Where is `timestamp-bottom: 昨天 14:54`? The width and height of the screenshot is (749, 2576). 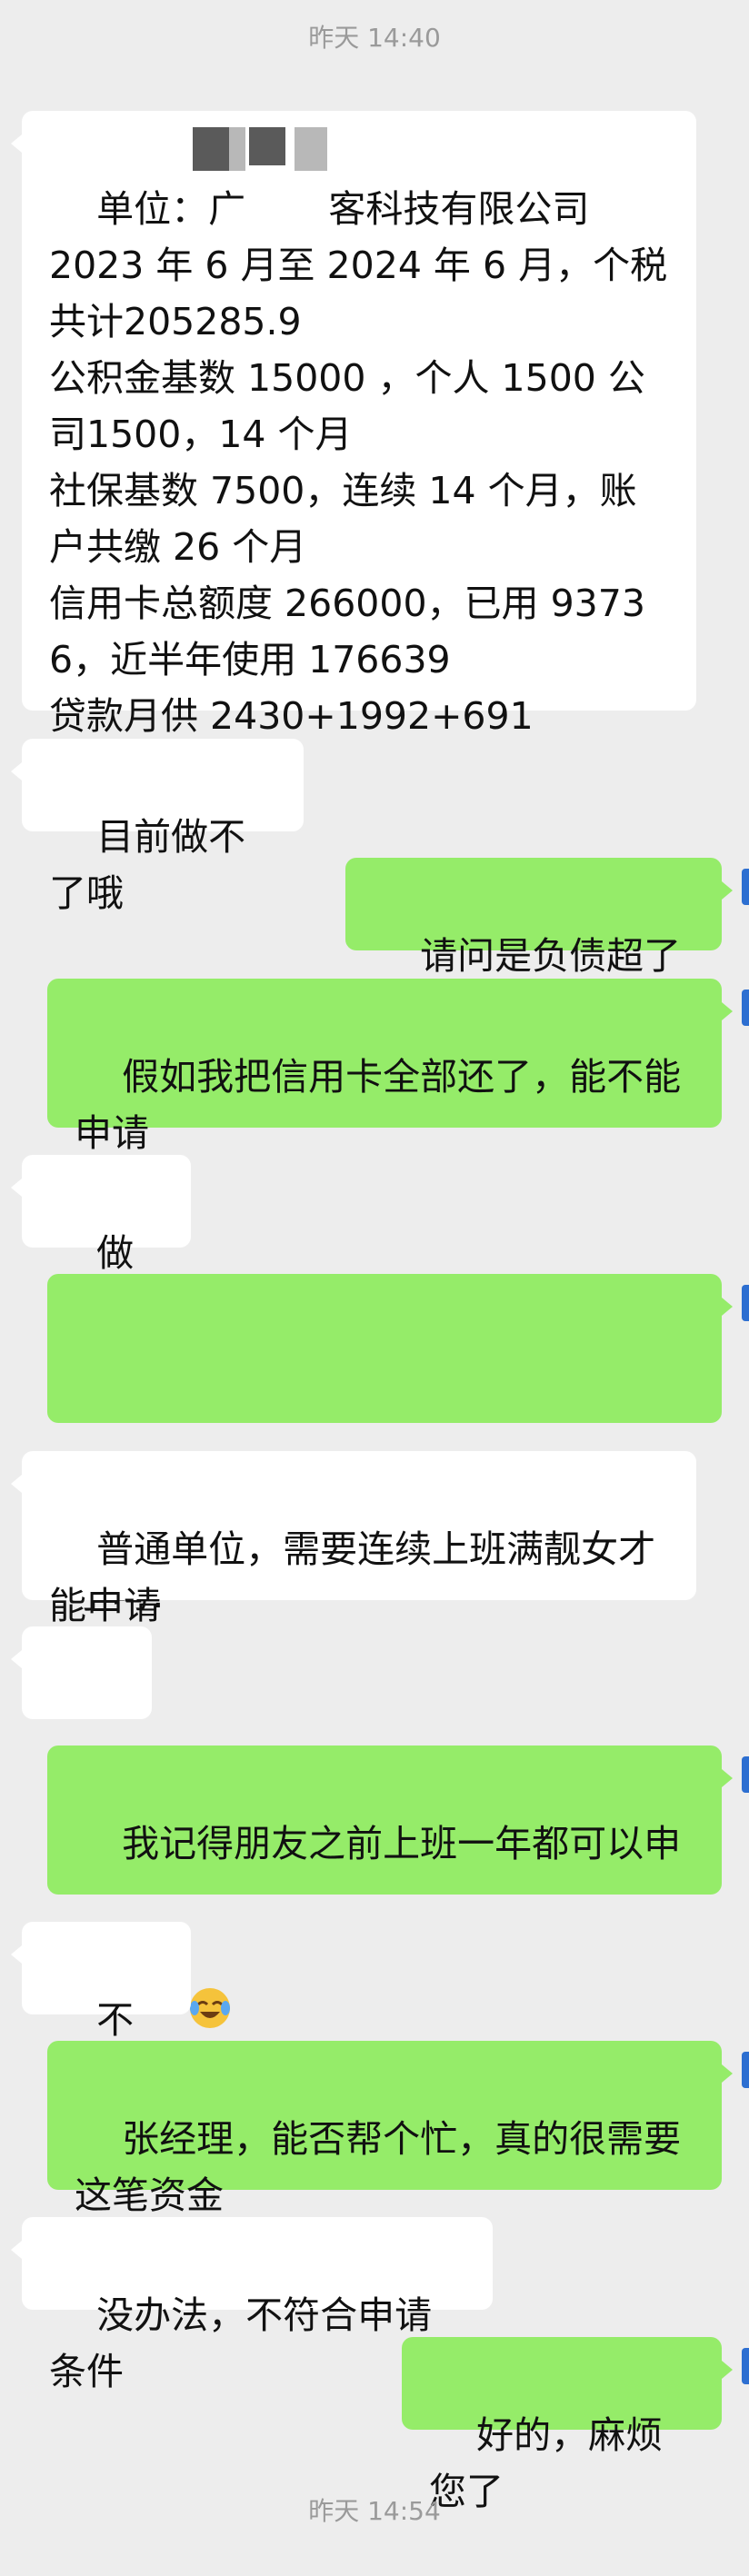 timestamp-bottom: 昨天 14:54 is located at coordinates (375, 2511).